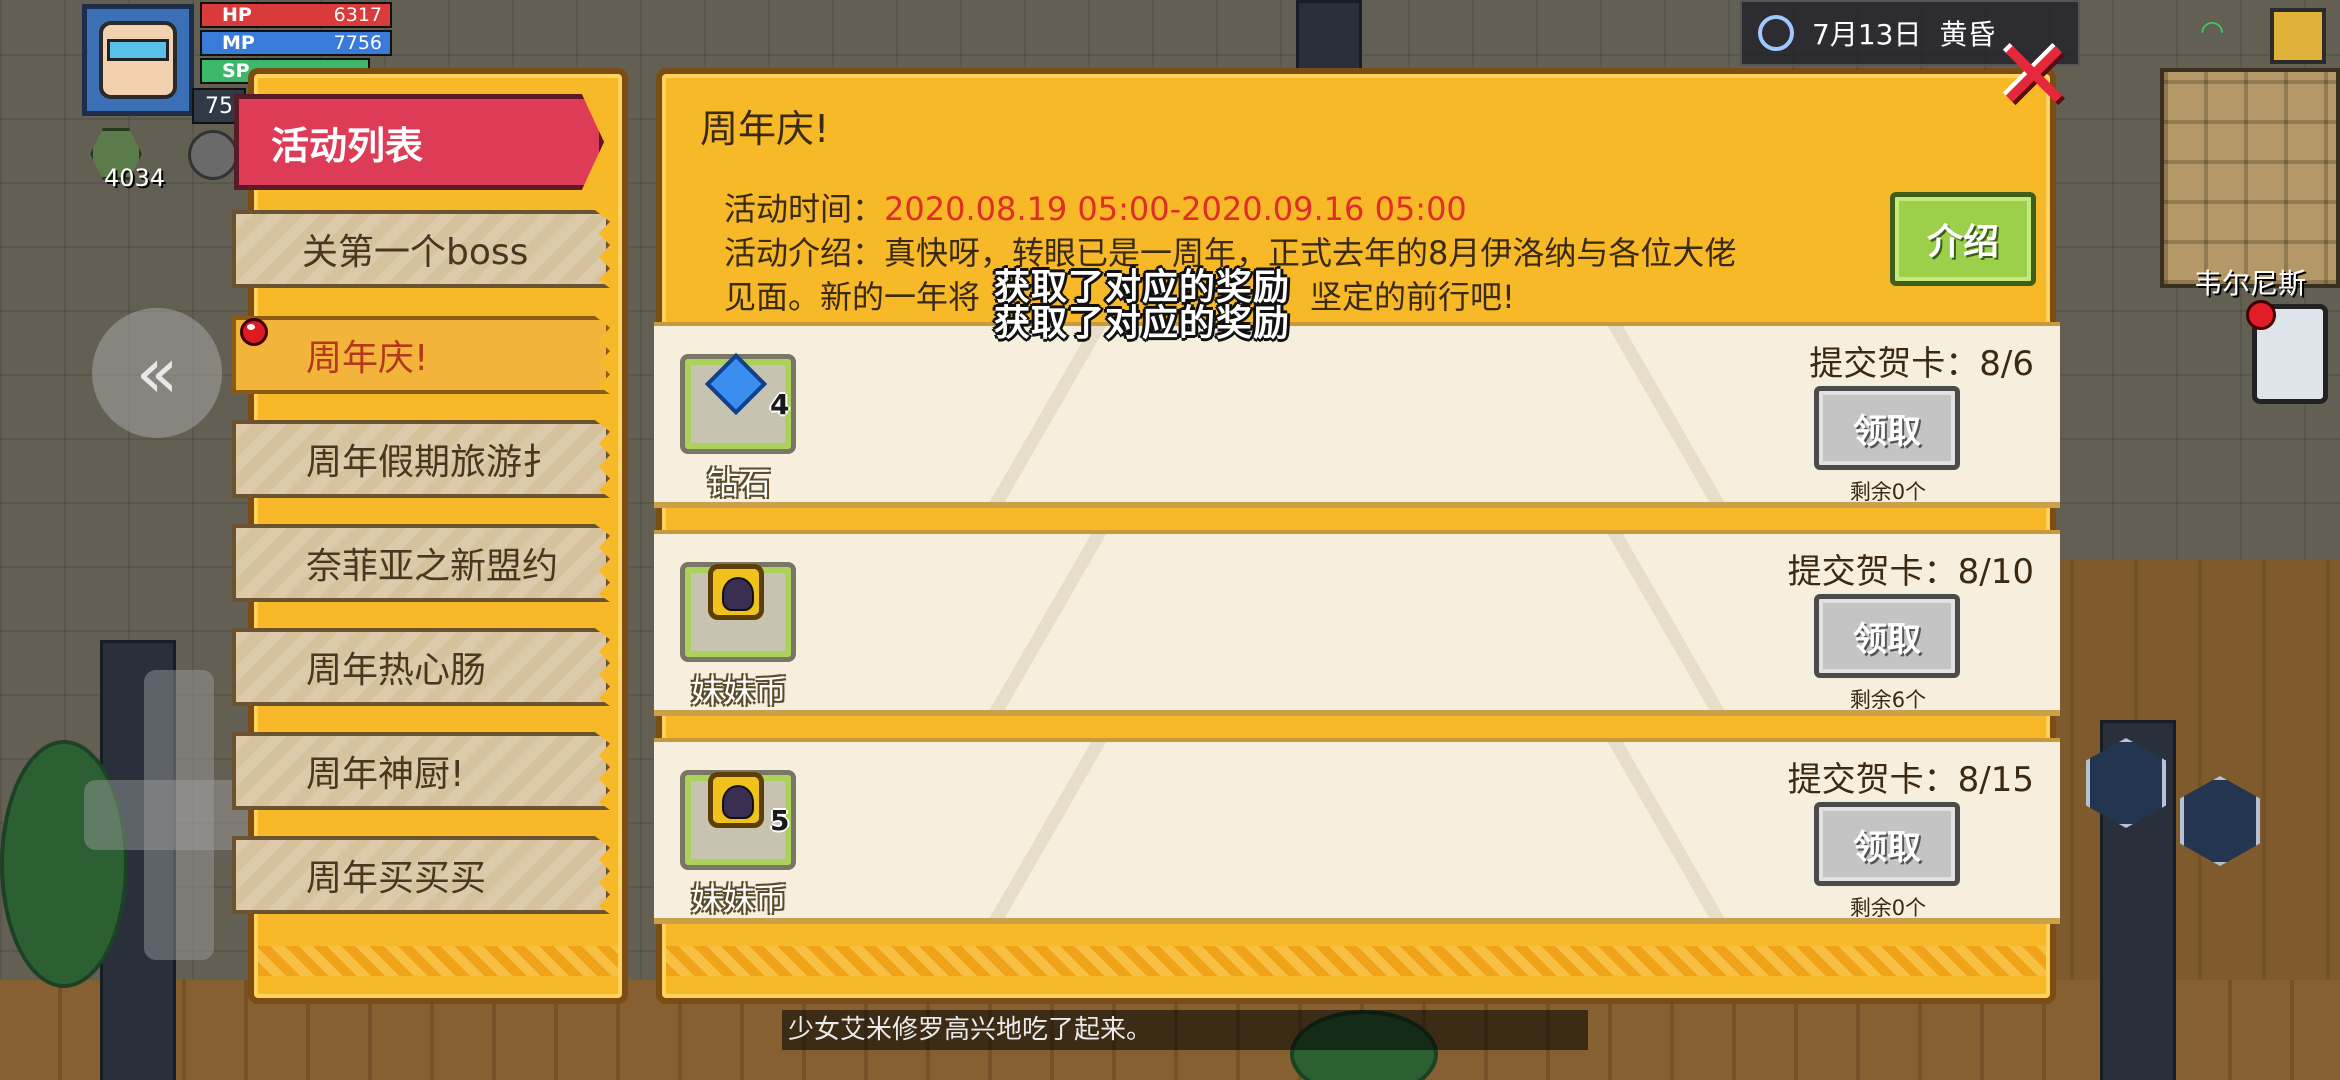 The height and width of the screenshot is (1080, 2340). I want to click on player-face-icon, so click(138, 60).